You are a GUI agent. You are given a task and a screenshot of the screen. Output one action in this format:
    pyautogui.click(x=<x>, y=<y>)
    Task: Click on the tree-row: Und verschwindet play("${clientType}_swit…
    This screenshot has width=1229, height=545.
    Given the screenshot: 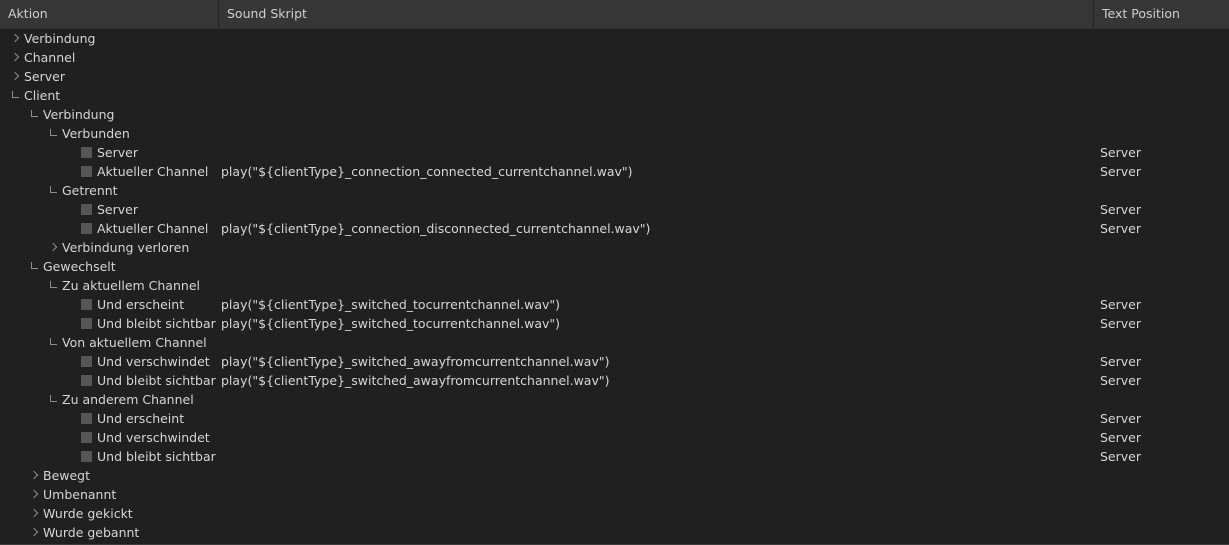 What is the action you would take?
    pyautogui.click(x=614, y=361)
    